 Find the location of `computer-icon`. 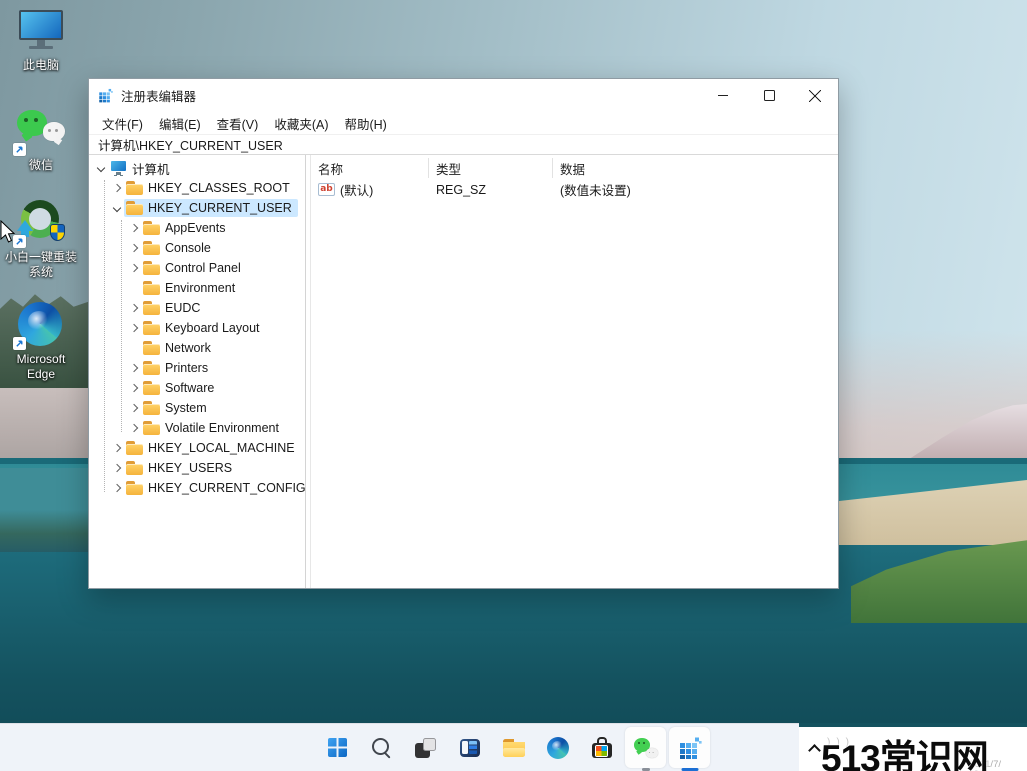

computer-icon is located at coordinates (118, 168).